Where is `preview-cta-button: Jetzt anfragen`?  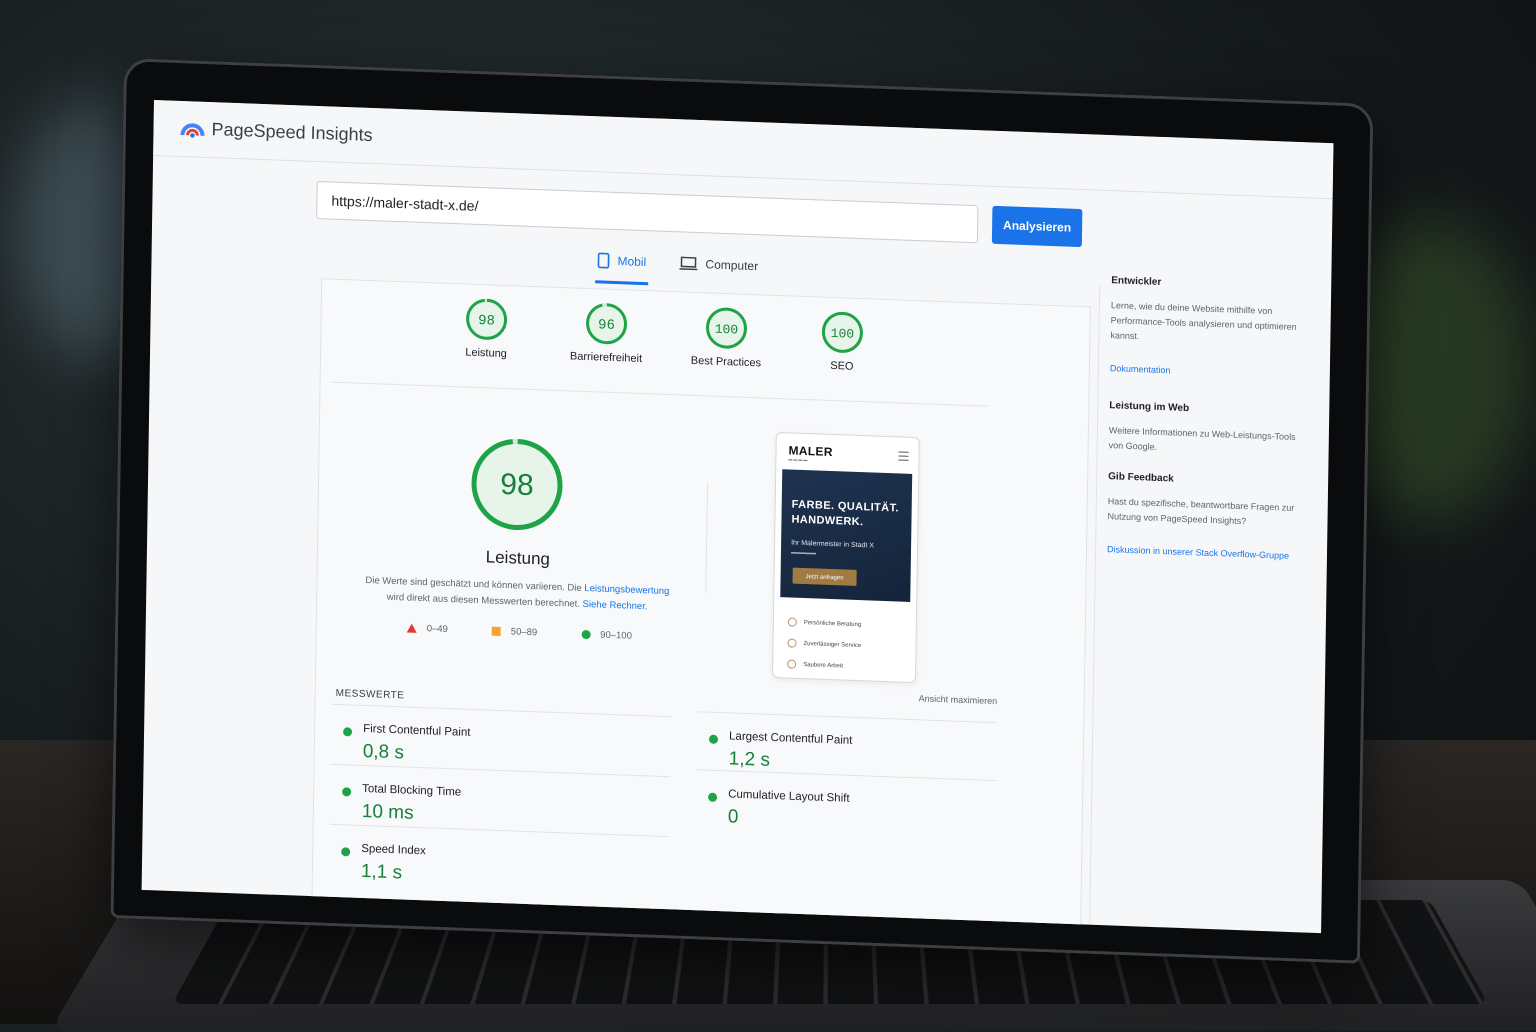 preview-cta-button: Jetzt anfragen is located at coordinates (824, 576).